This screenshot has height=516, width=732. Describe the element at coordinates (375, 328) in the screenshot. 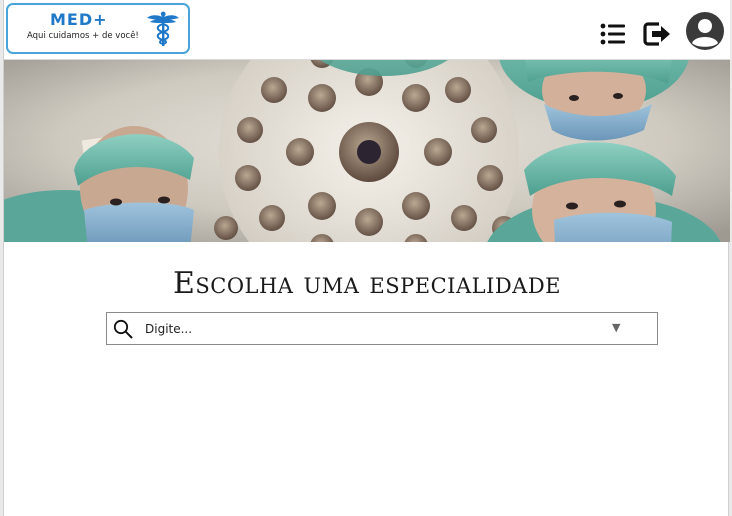

I see `specialty-search-input` at that location.